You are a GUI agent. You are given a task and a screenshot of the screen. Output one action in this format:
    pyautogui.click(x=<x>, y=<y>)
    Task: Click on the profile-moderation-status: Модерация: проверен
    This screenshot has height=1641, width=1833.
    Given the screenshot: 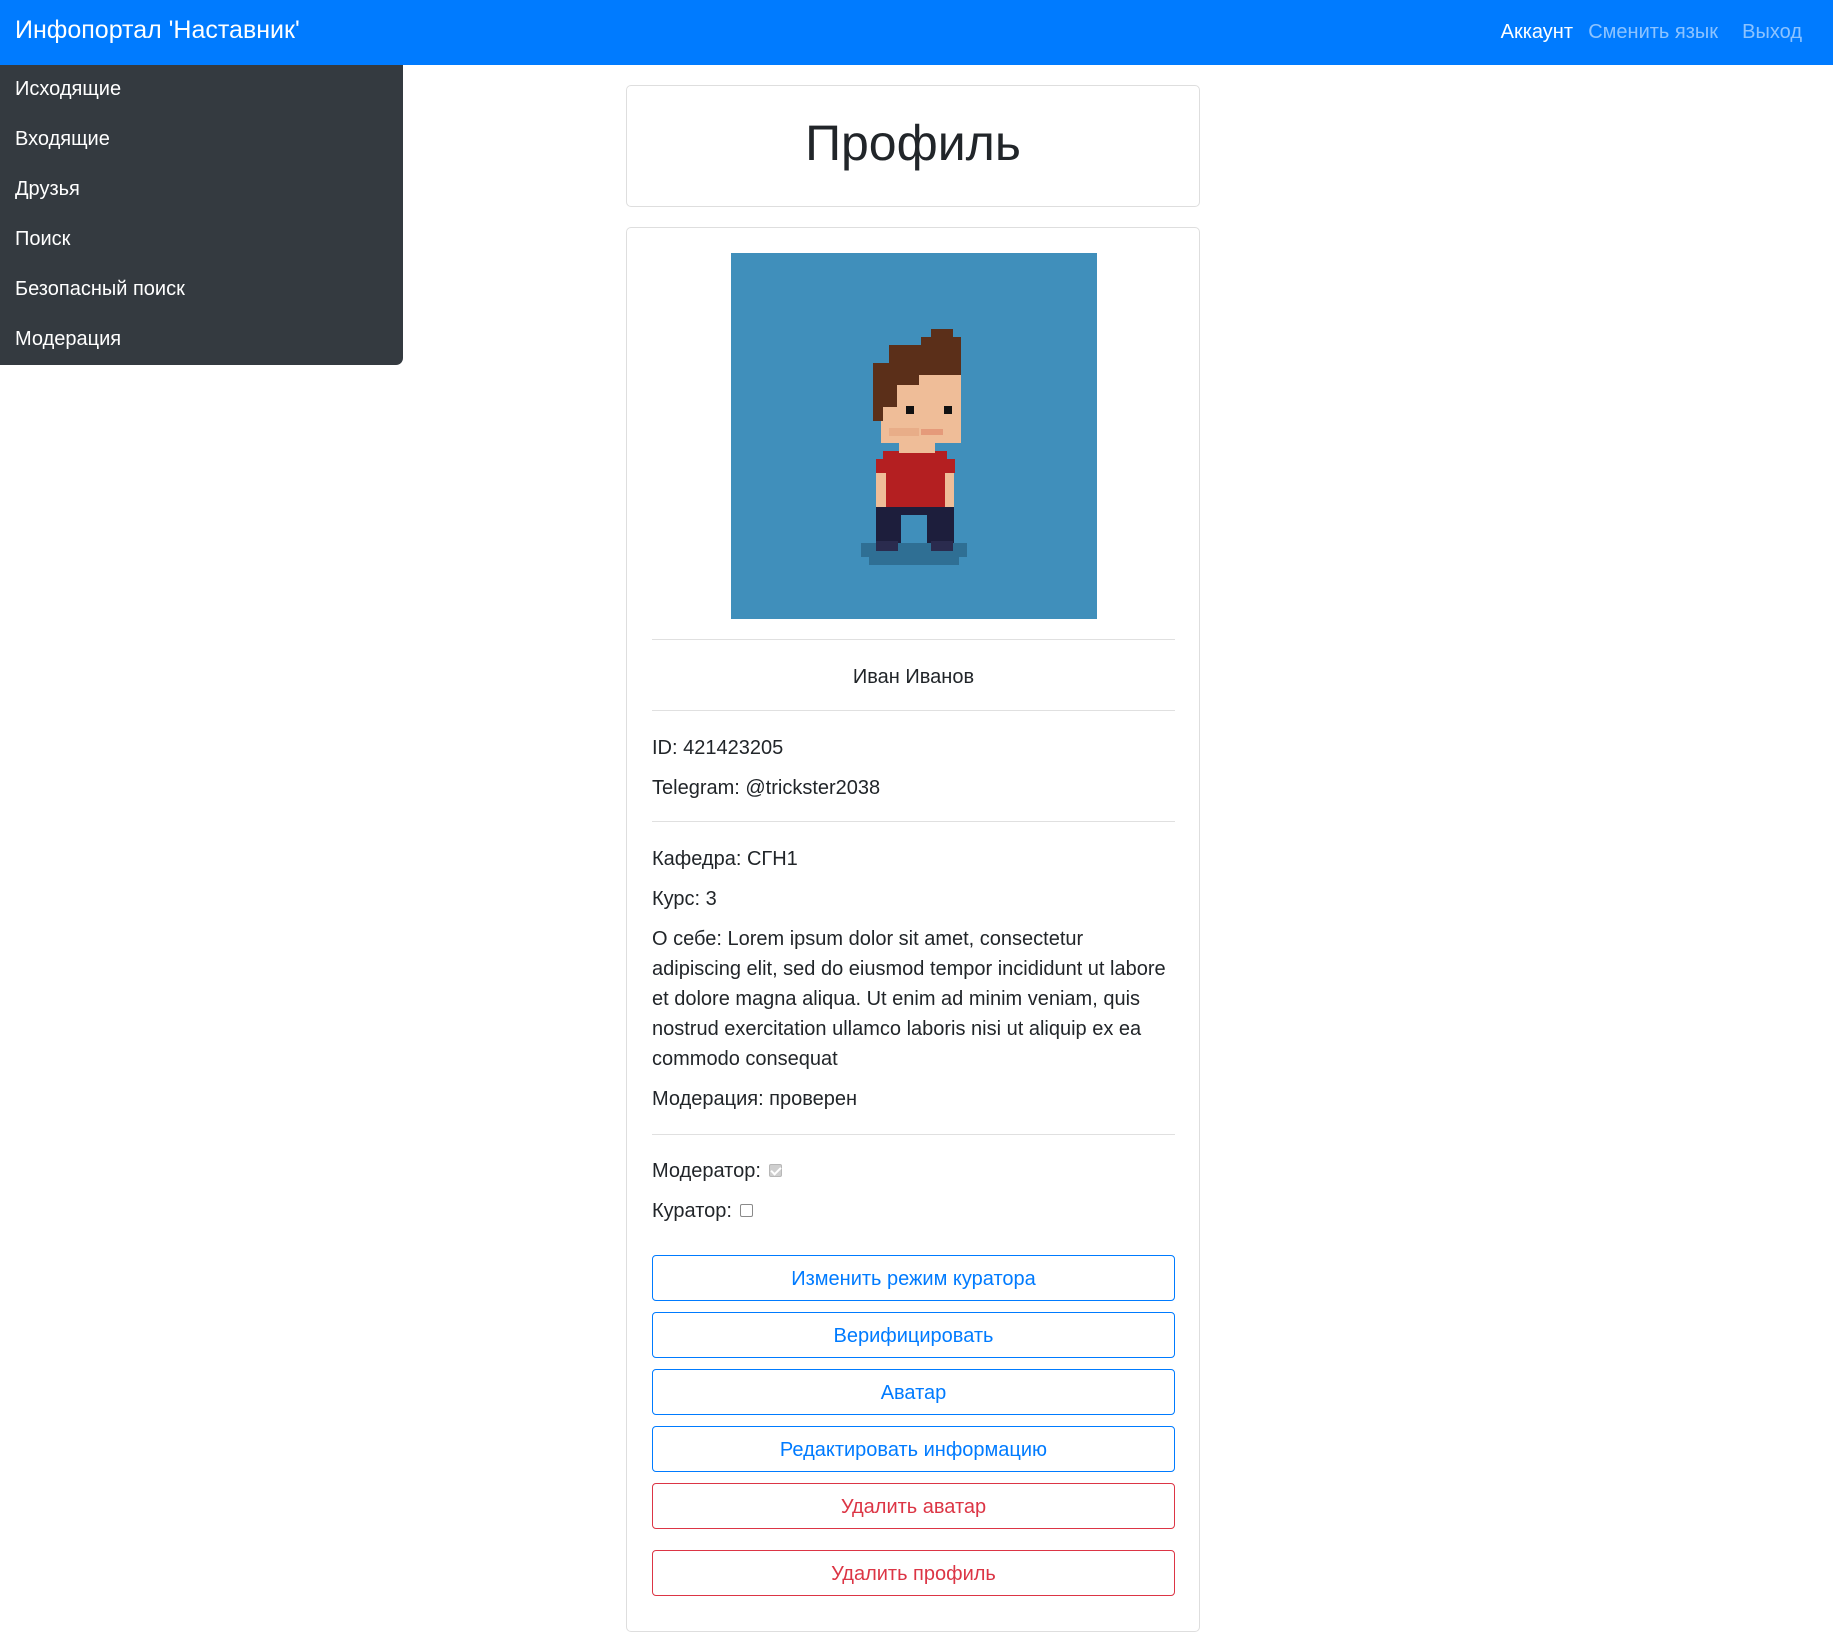 What is the action you would take?
    pyautogui.click(x=755, y=1099)
    